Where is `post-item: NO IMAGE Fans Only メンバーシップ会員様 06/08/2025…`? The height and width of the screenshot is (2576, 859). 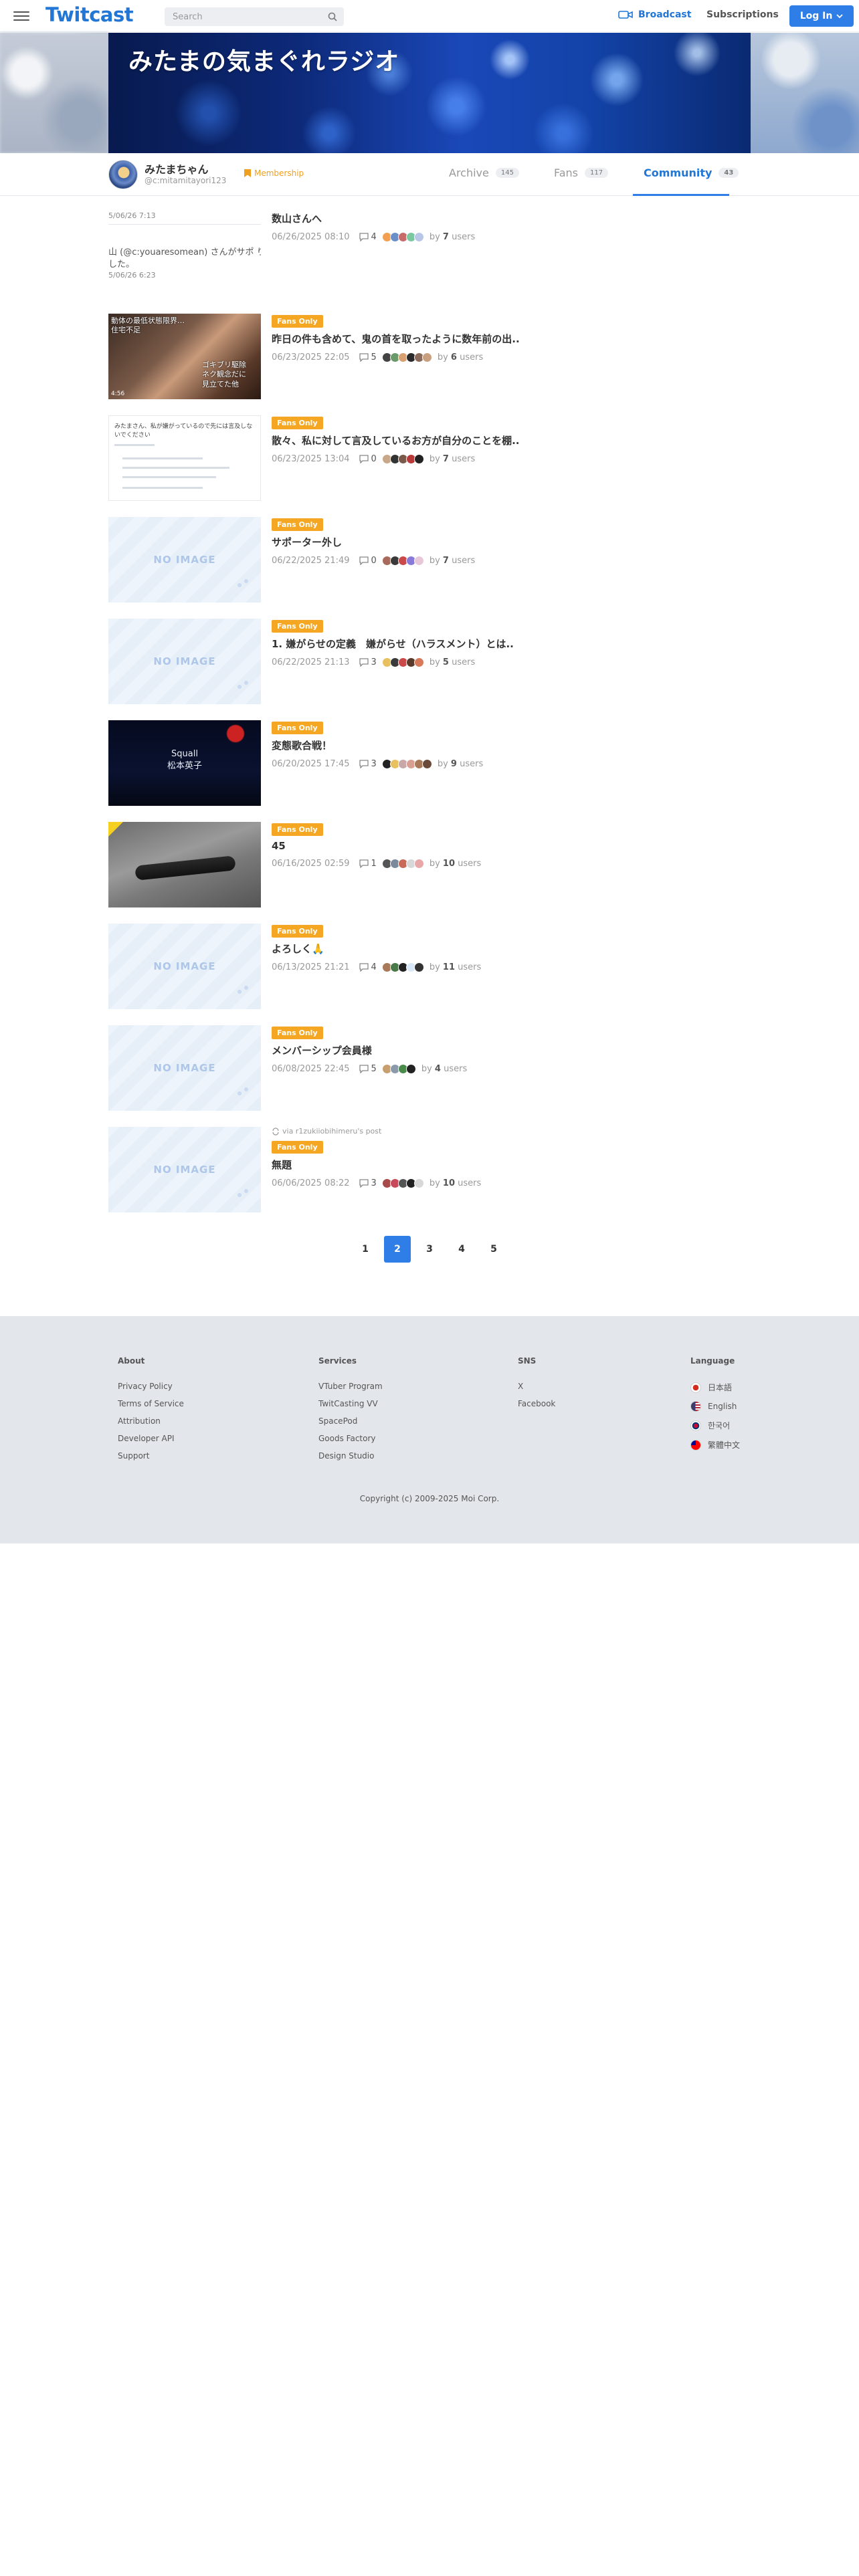
post-item: NO IMAGE Fans Only メンバーシップ会員様 06/08/2025… is located at coordinates (429, 1068).